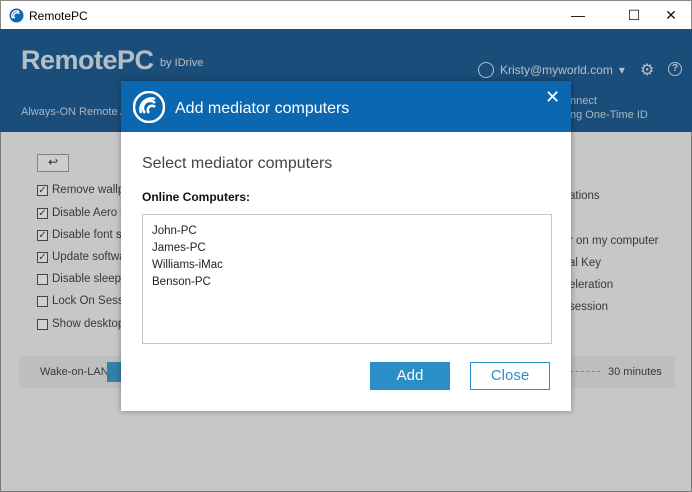 This screenshot has width=692, height=492. Describe the element at coordinates (58, 16) in the screenshot. I see `window-title: RemotePC` at that location.